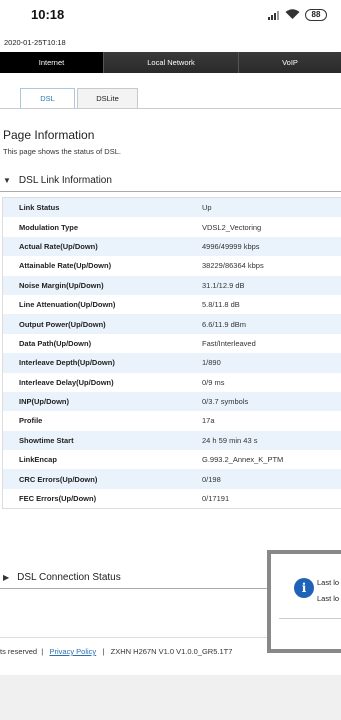 Image resolution: width=341 pixels, height=720 pixels. I want to click on row-label: Interleave Depth(Up/Down), so click(67, 363).